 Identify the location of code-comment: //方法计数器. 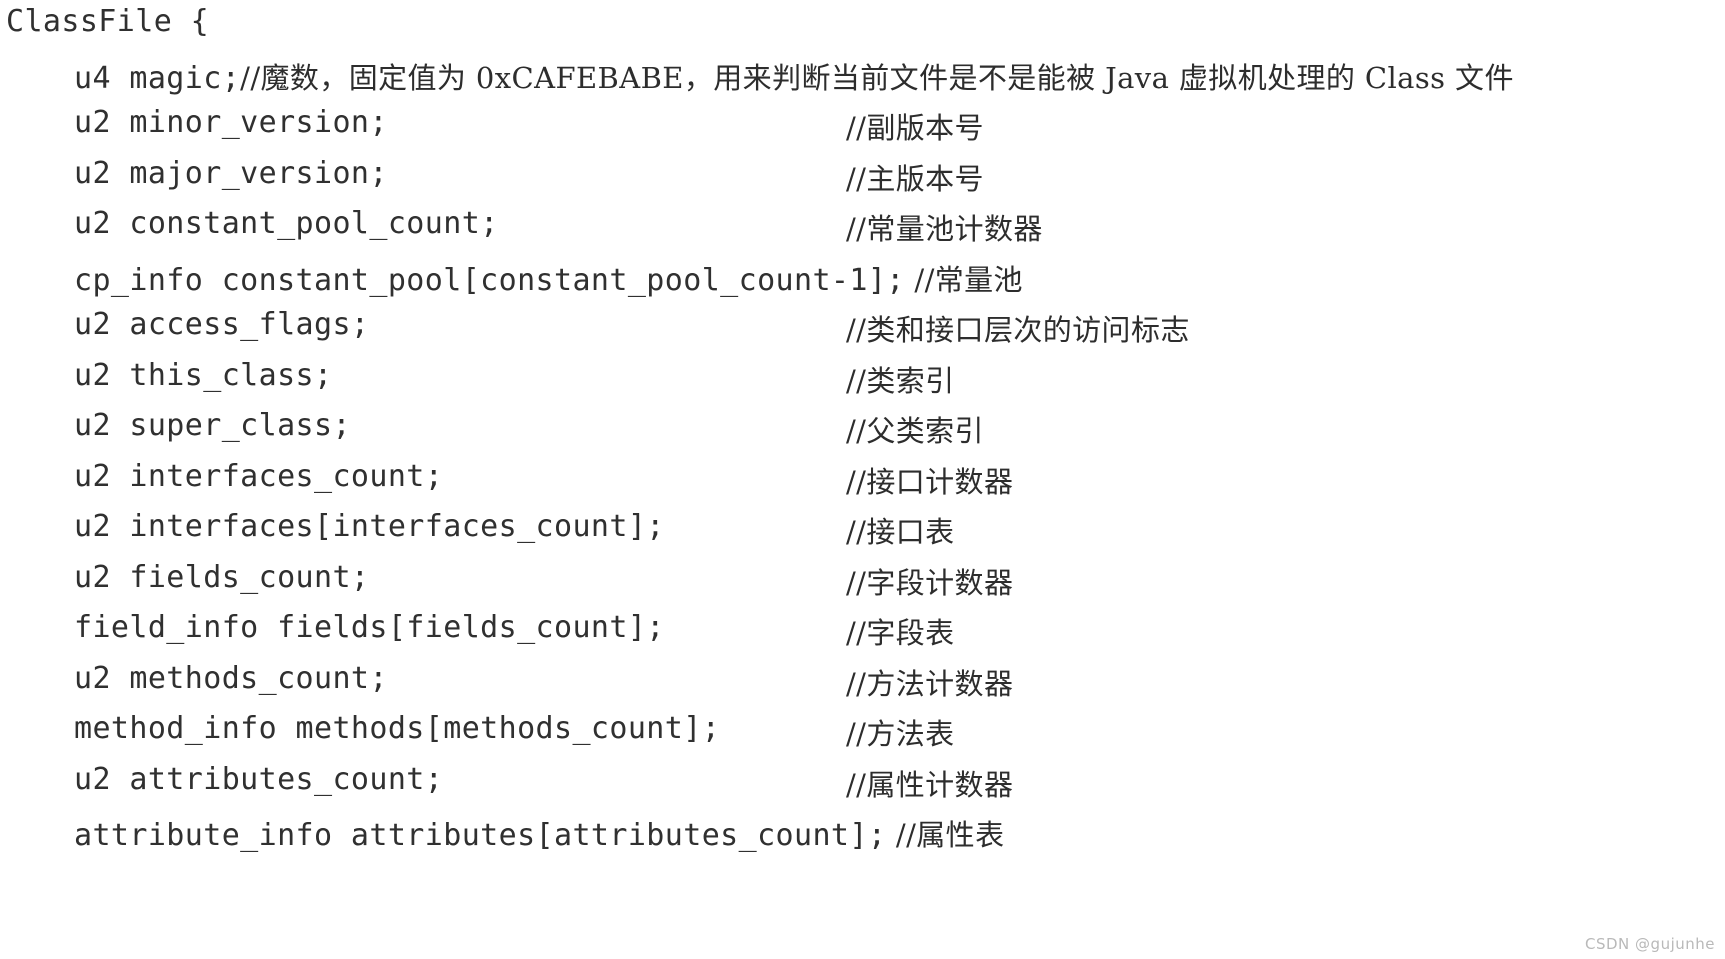
(930, 683).